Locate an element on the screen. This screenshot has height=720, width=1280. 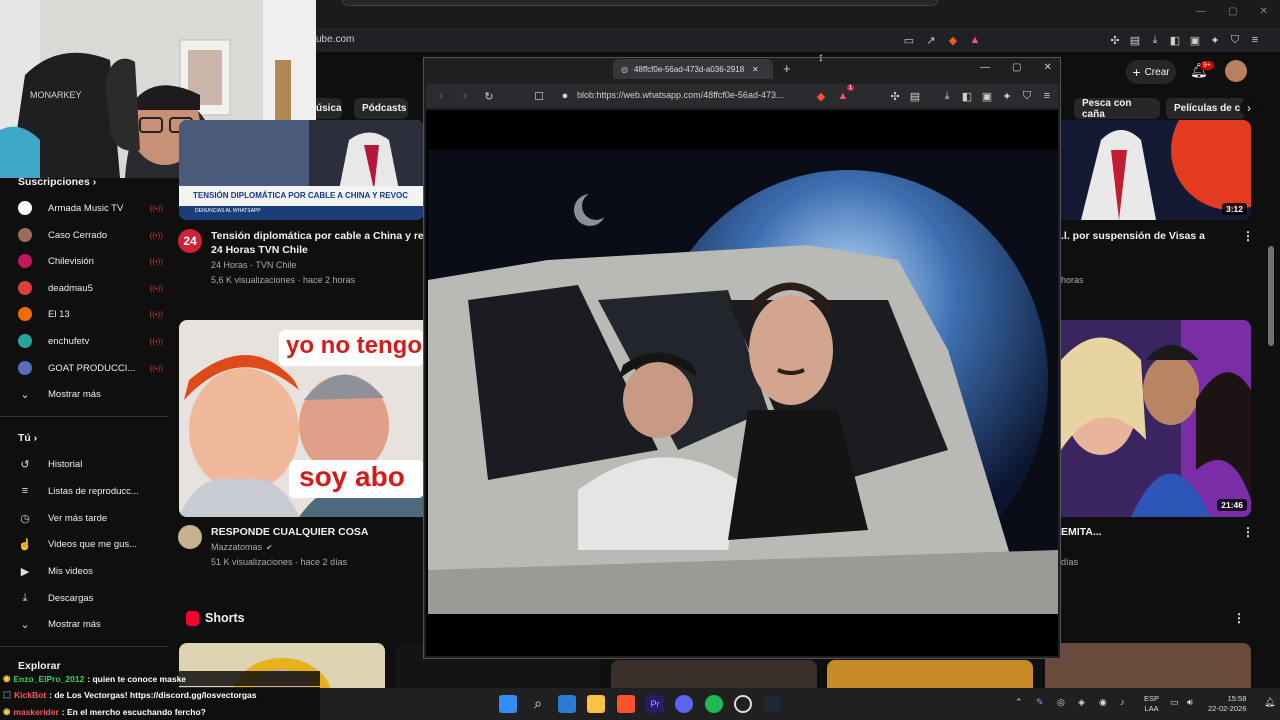
tray-steam-icon: ◈ is located at coordinates (1081, 702).